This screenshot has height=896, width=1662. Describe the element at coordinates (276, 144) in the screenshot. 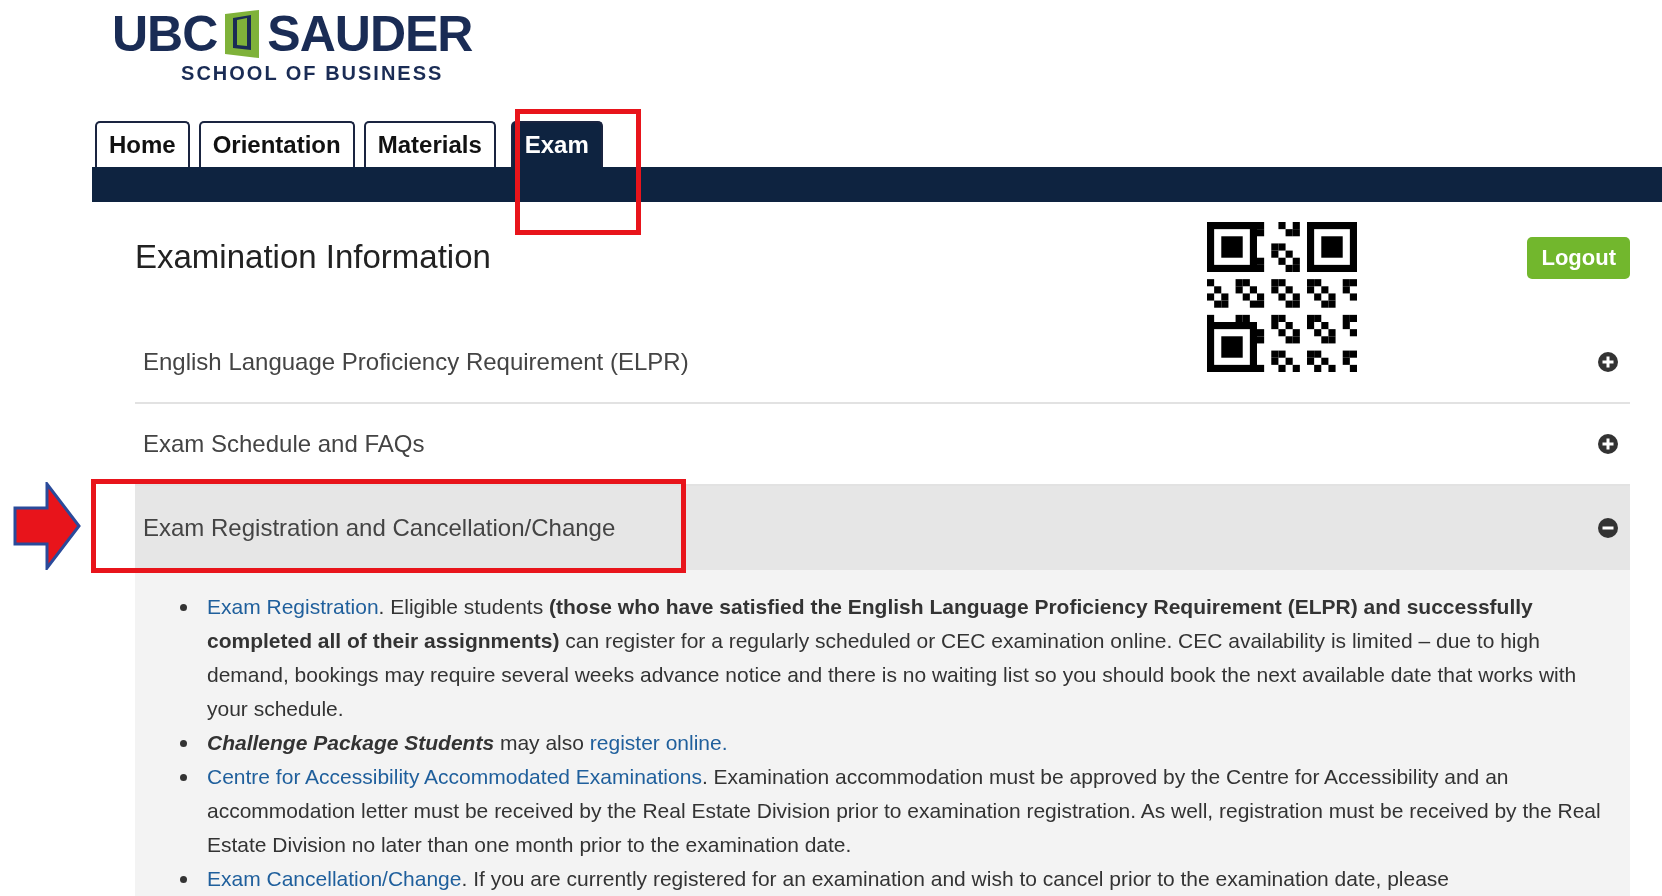

I see `nav-tab: Orientation` at that location.